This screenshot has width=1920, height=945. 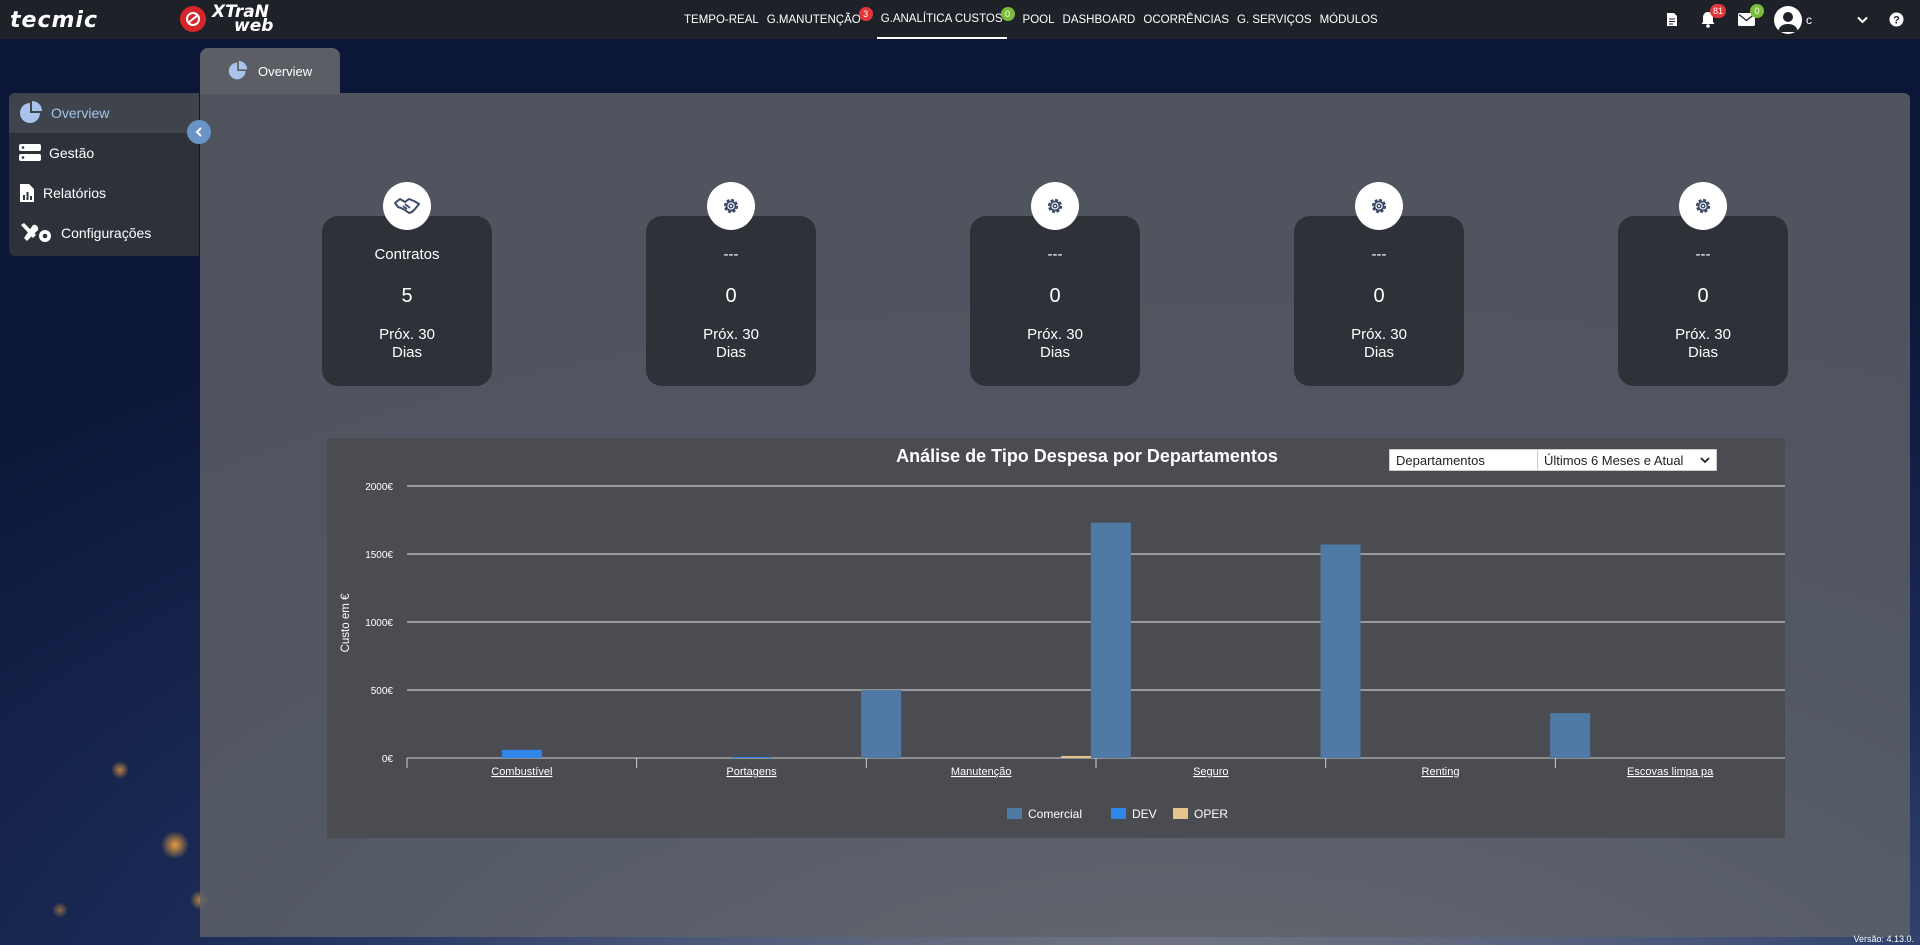 I want to click on brand-text: tecmic, so click(x=54, y=20).